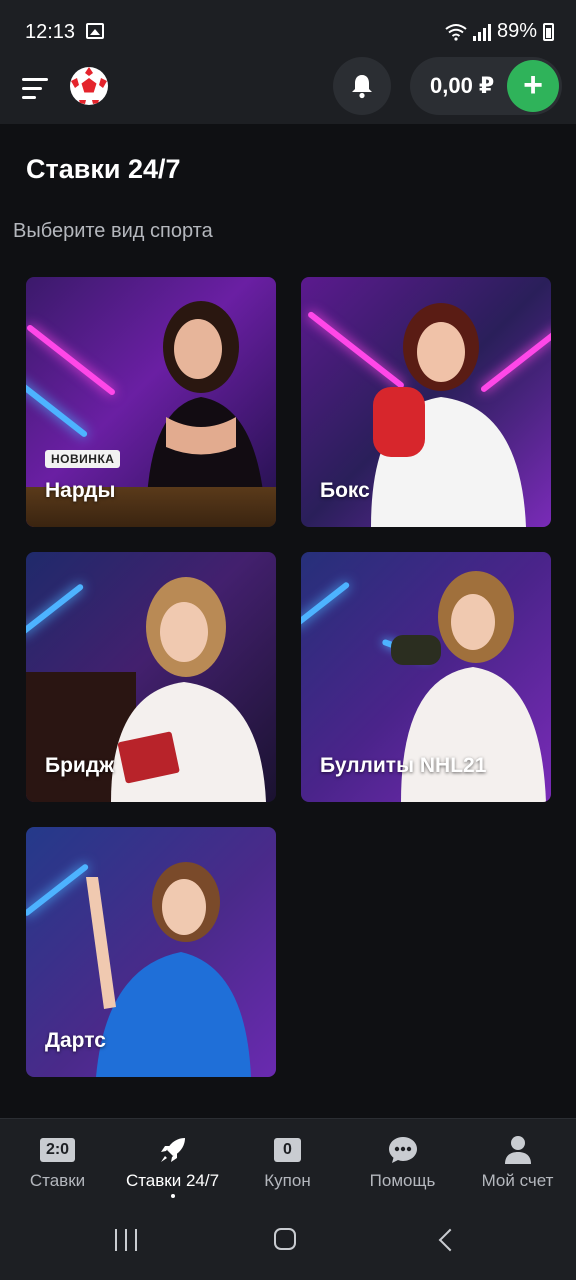 The height and width of the screenshot is (1280, 576). Describe the element at coordinates (172, 1150) in the screenshot. I see `rocket-icon` at that location.